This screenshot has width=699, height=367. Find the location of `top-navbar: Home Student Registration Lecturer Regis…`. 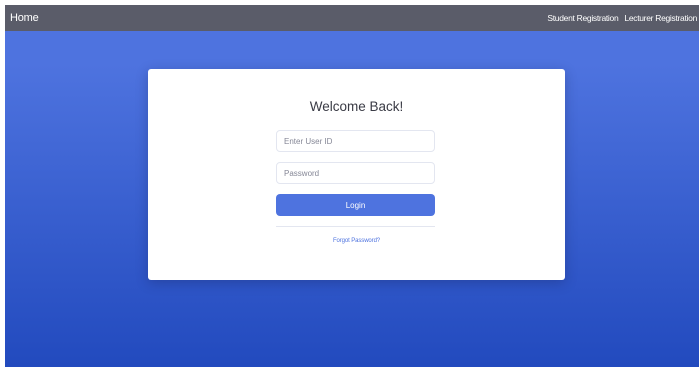

top-navbar: Home Student Registration Lecturer Regis… is located at coordinates (352, 18).